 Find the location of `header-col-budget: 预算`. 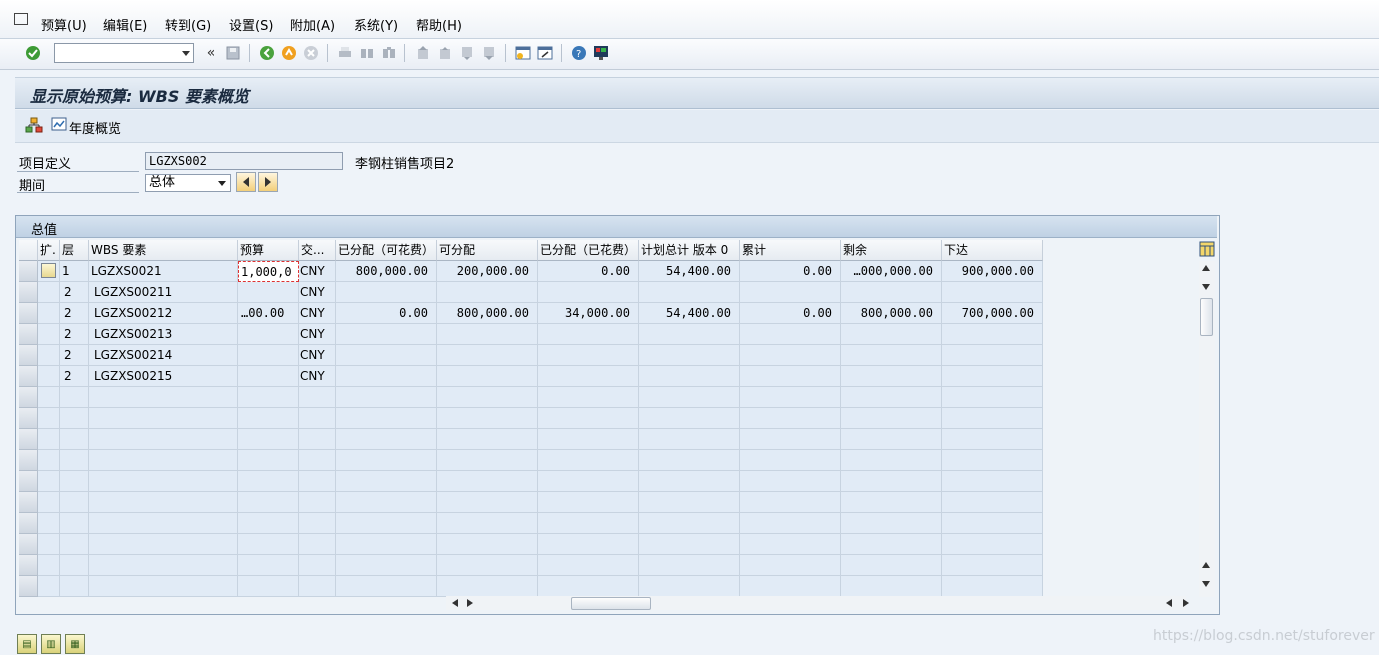

header-col-budget: 预算 is located at coordinates (268, 250).